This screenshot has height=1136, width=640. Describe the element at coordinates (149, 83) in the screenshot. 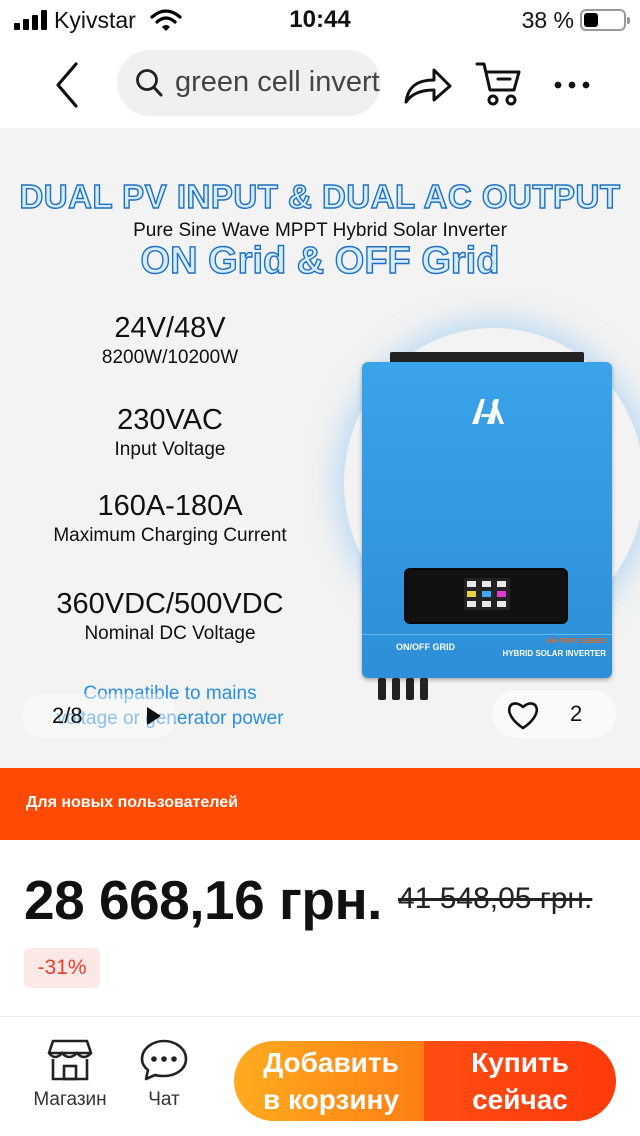

I see `search-icon` at that location.